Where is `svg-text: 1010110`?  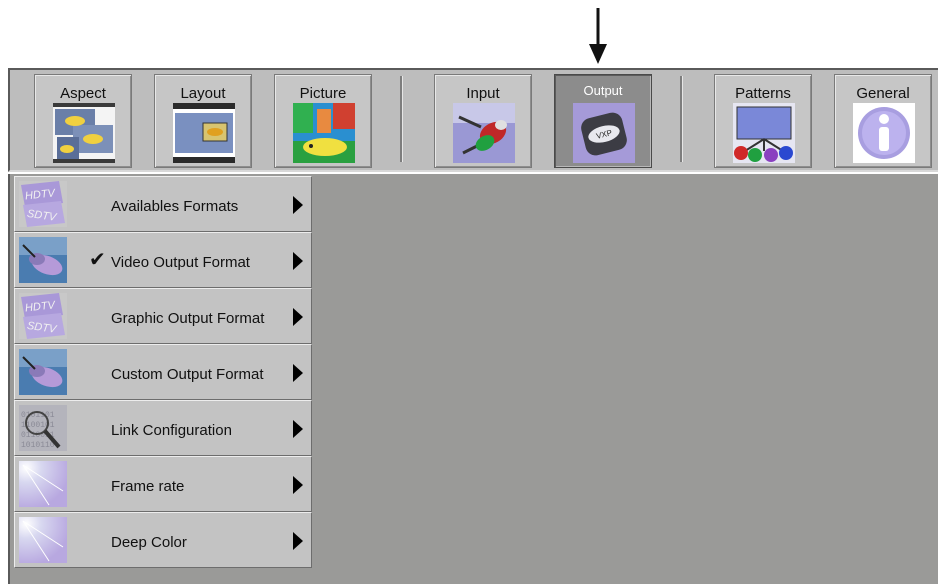
svg-text: 1010110 is located at coordinates (38, 445).